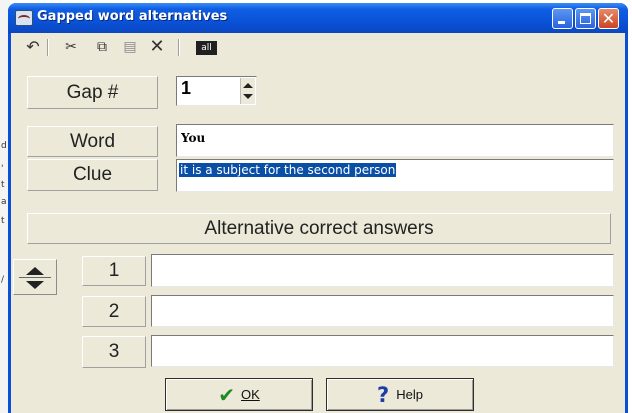  Describe the element at coordinates (24, 18) in the screenshot. I see `app-icon` at that location.